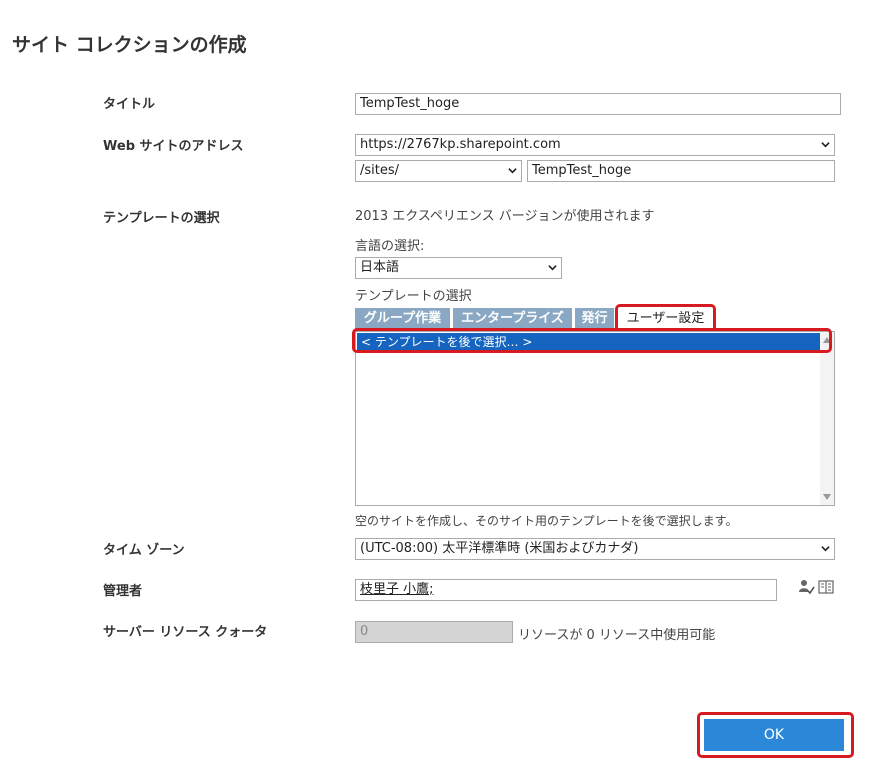  I want to click on ok-button: OK, so click(774, 735).